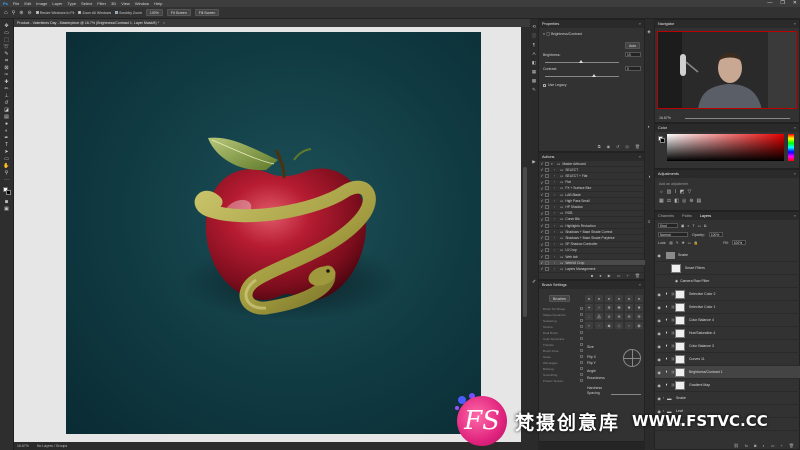  What do you see at coordinates (525, 234) in the screenshot?
I see `vertical-scrollbar` at bounding box center [525, 234].